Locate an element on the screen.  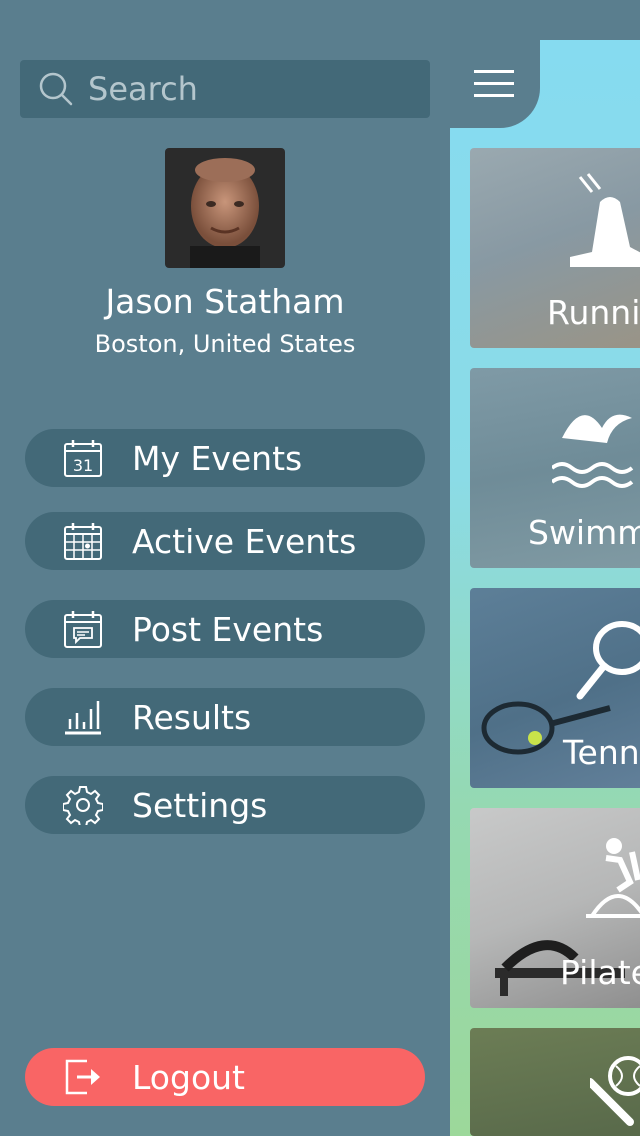
swimmer-icon is located at coordinates (593, 451).